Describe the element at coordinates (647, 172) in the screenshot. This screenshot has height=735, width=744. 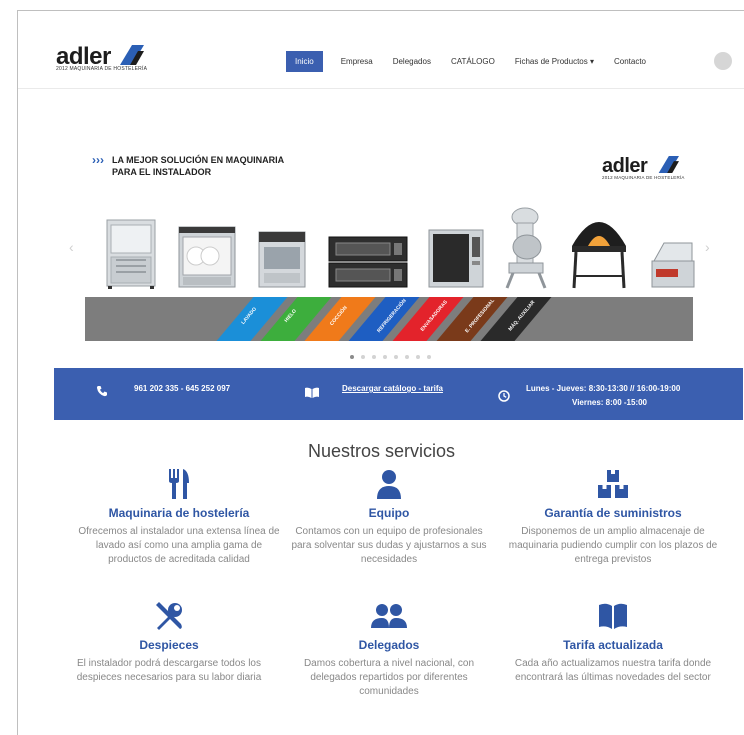
I see `slide-logo: adler 2012 MAQUINARIA DE HOSTELERÍA` at that location.